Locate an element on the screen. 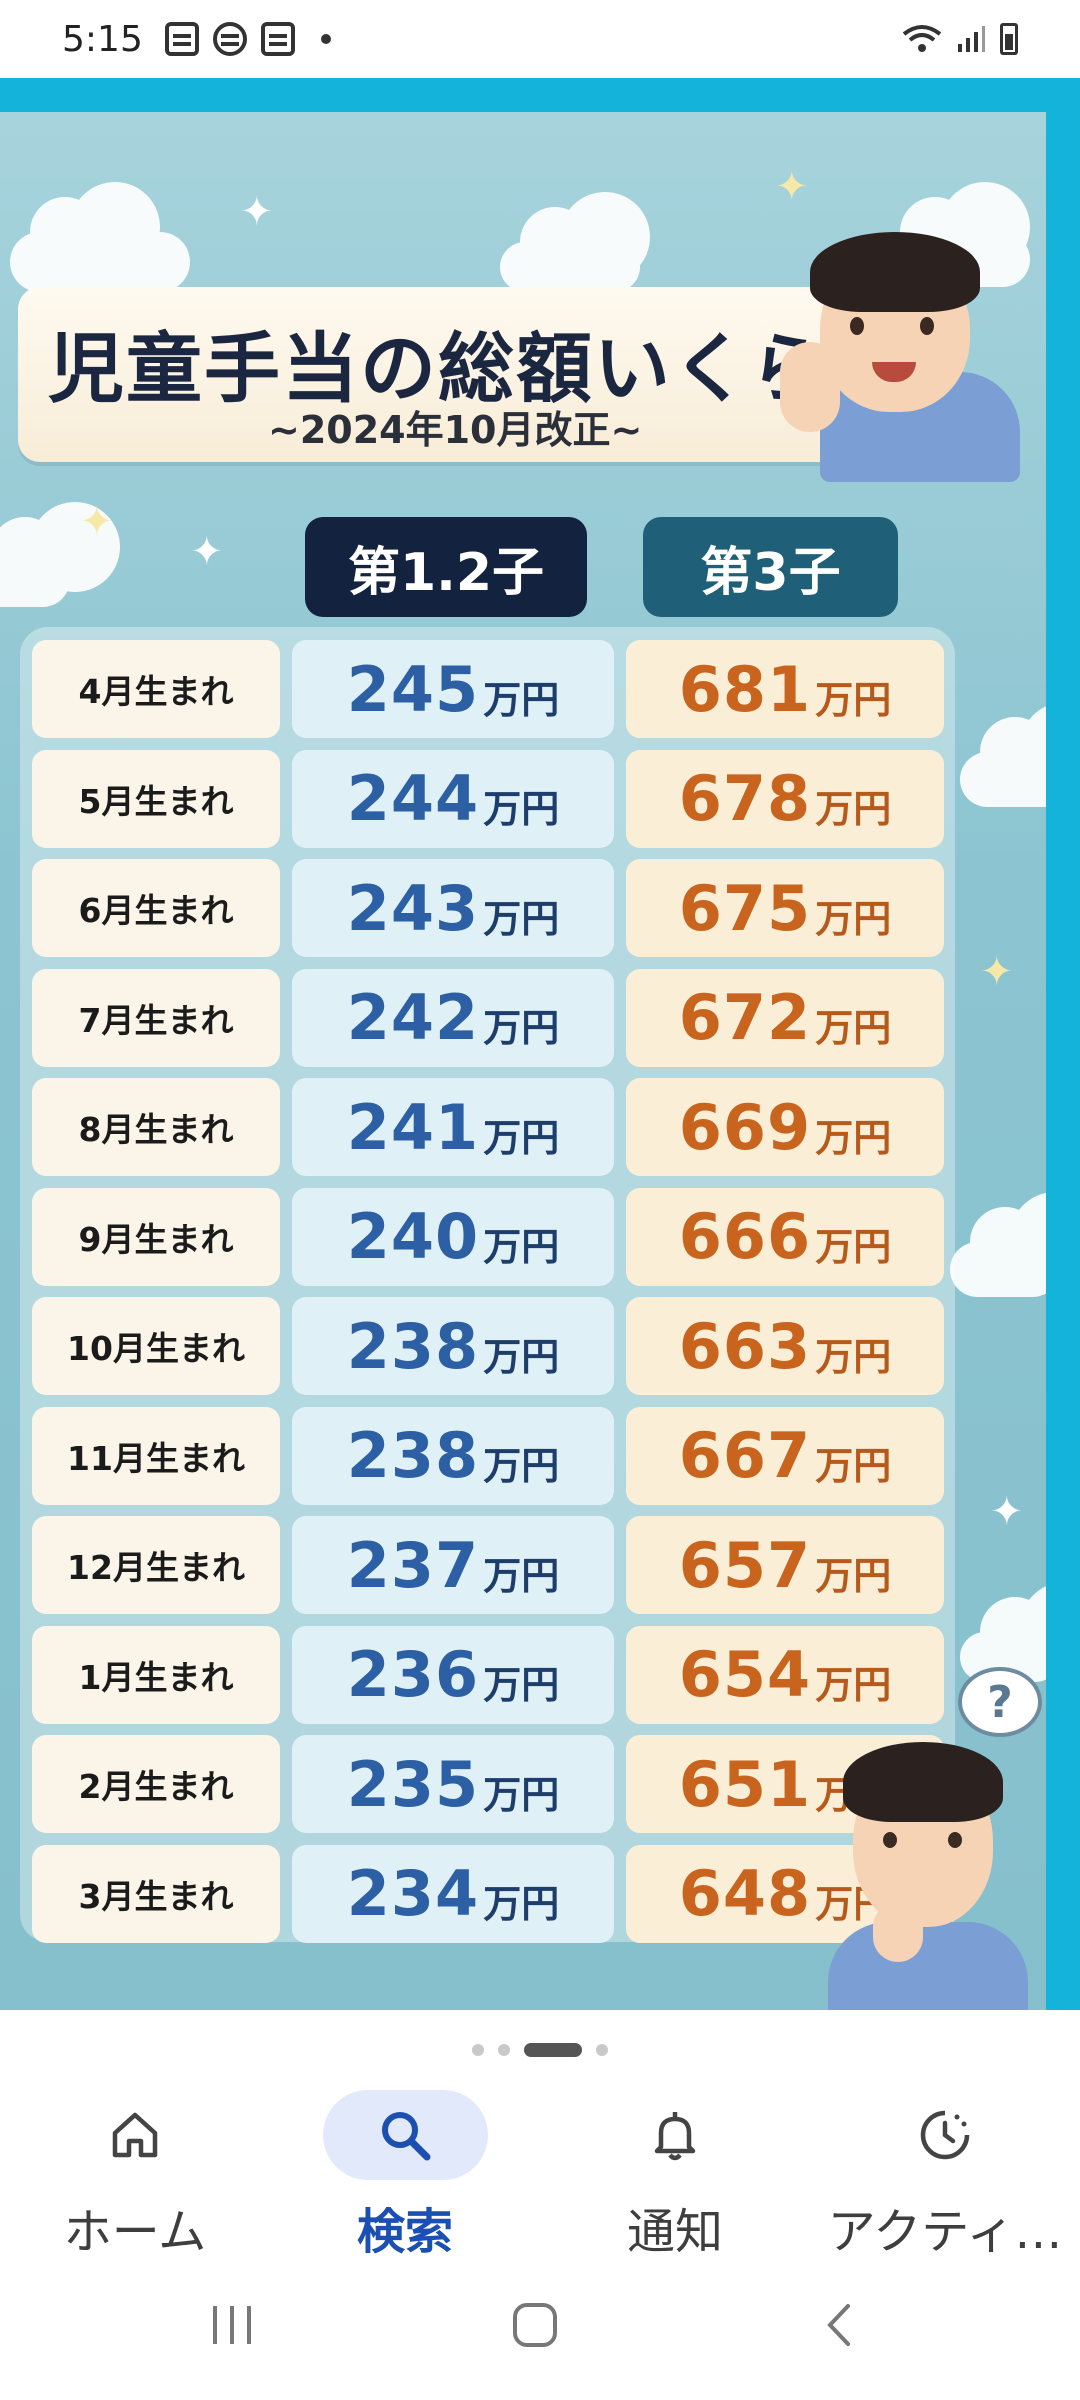 Image resolution: width=1080 pixels, height=2400 pixels. month-cell: 2月生まれ is located at coordinates (156, 1784).